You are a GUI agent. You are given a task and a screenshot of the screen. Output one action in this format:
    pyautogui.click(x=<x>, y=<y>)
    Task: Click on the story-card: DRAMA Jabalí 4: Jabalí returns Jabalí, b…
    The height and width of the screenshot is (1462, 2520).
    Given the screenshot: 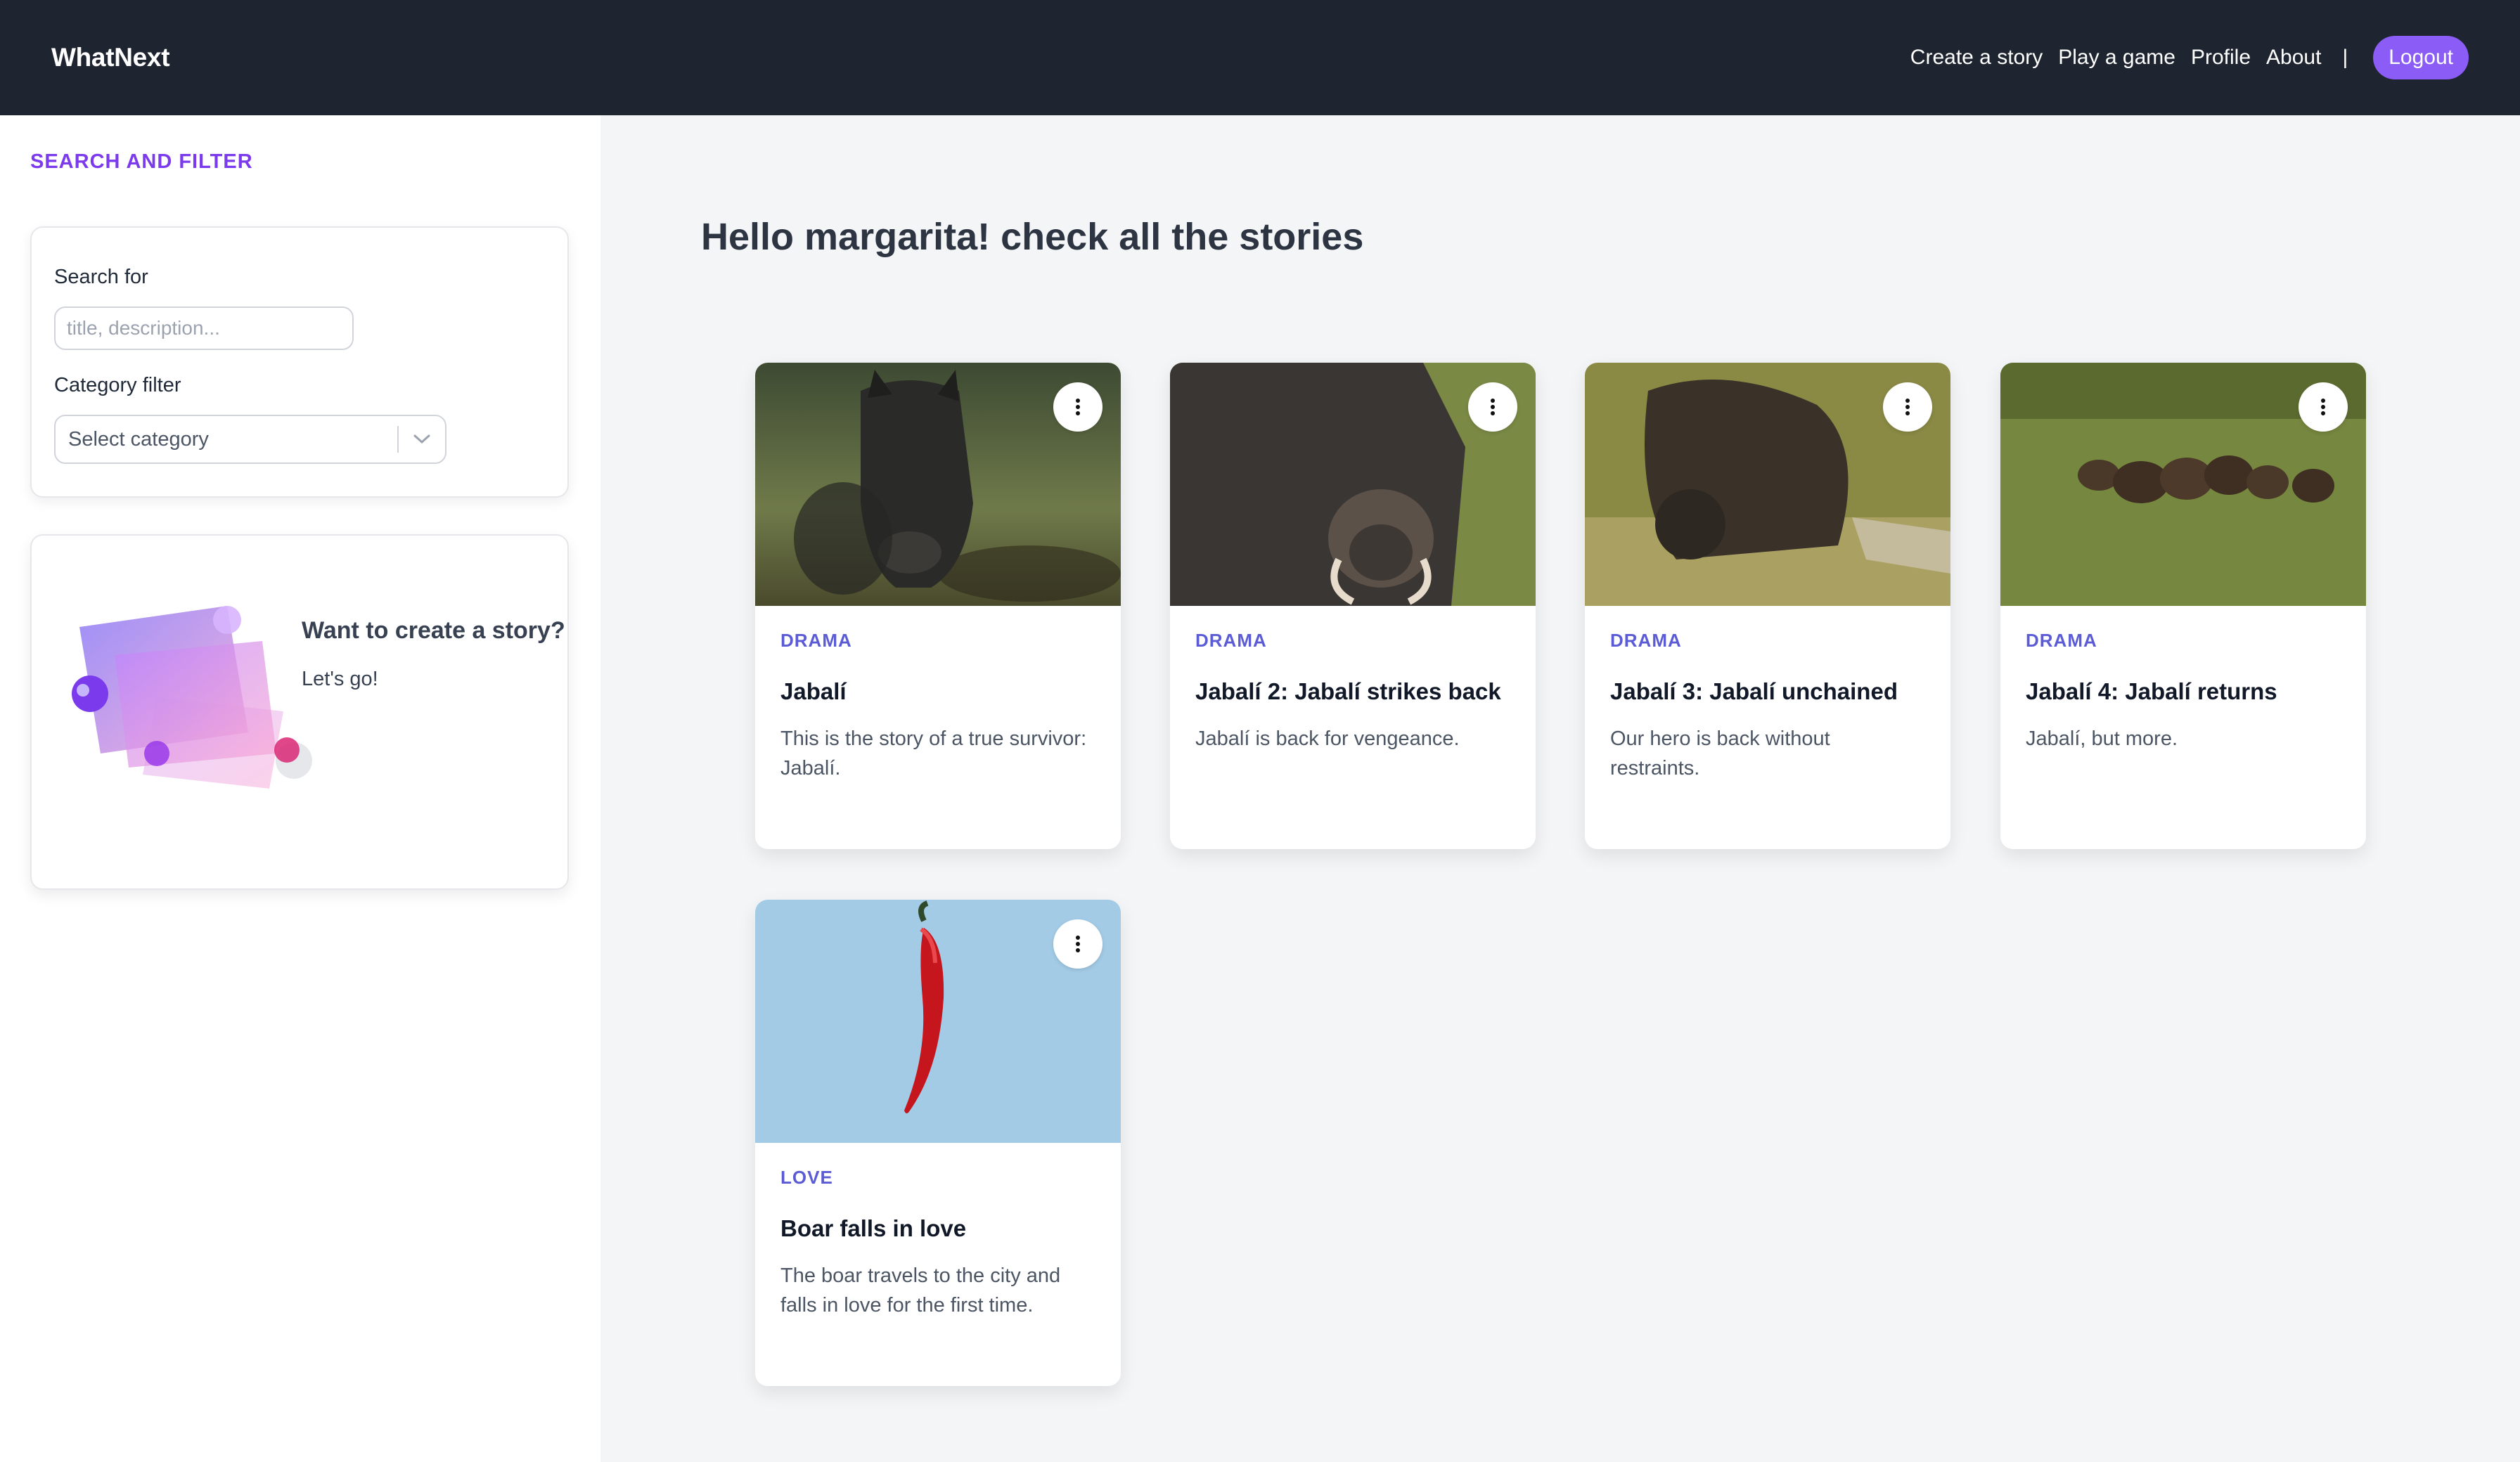 What is the action you would take?
    pyautogui.click(x=2183, y=606)
    